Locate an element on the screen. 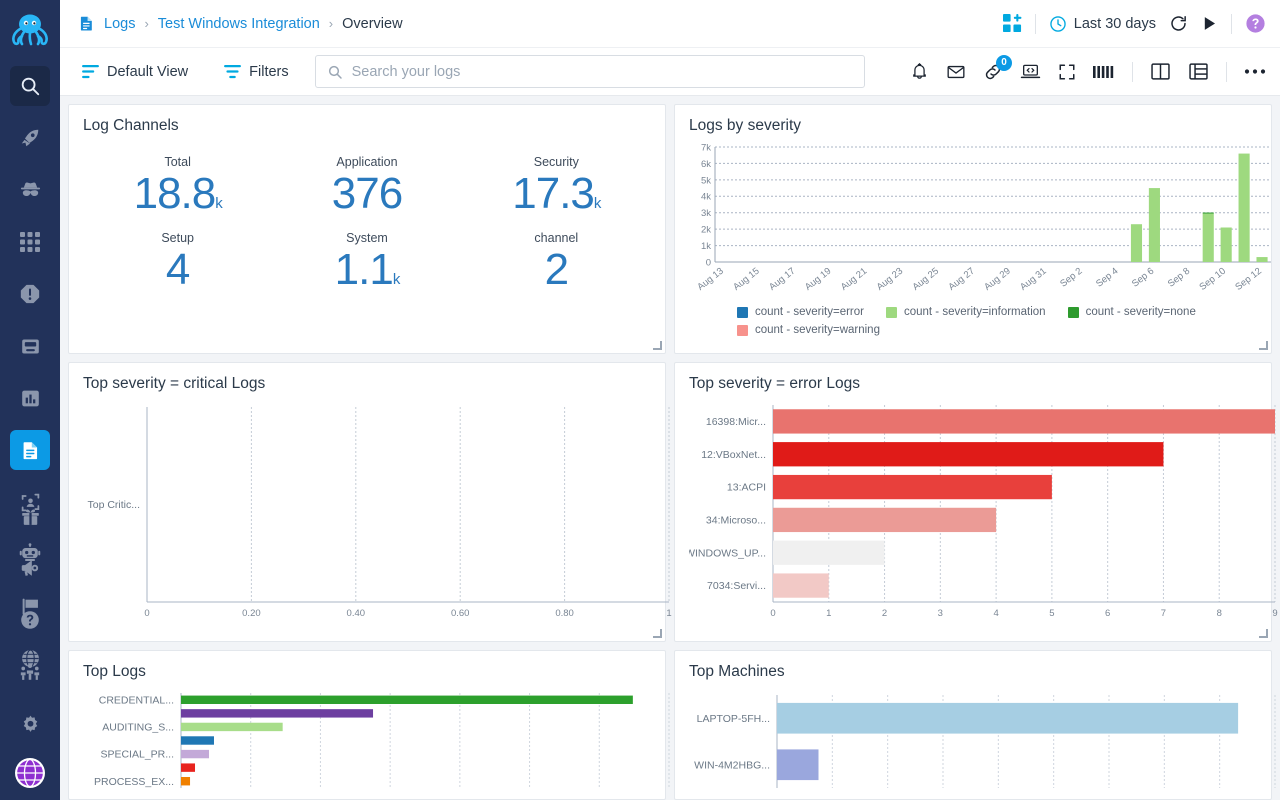 This screenshot has height=800, width=1280. bars-icon is located at coordinates (1104, 72).